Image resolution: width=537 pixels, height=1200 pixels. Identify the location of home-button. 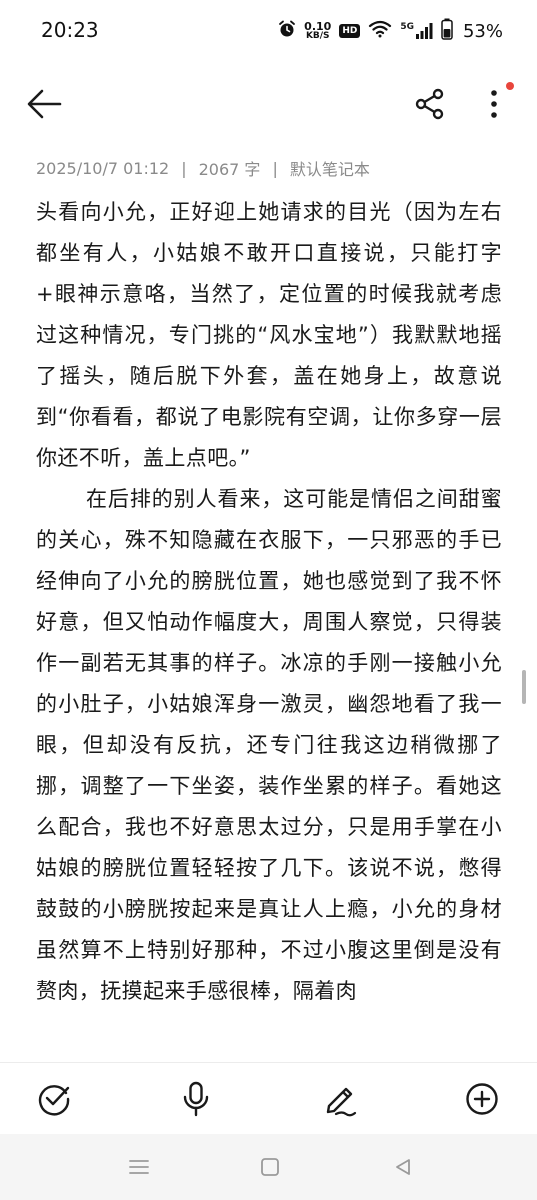
(270, 1167).